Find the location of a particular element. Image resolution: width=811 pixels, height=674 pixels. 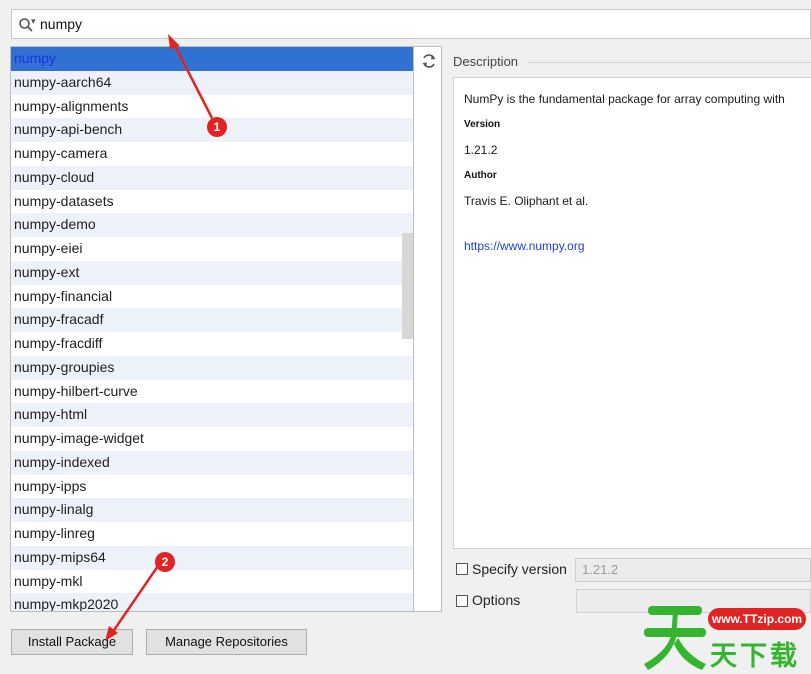

package-row: numpy-linreg is located at coordinates (212, 534).